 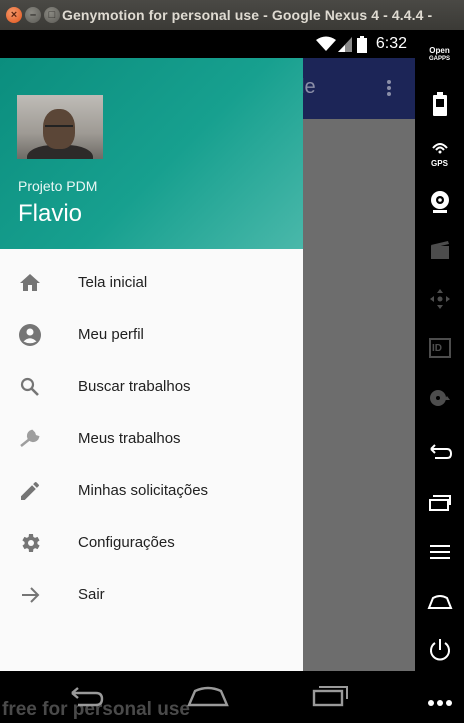 I want to click on android-nav-bar: free for personal use, so click(x=207, y=697).